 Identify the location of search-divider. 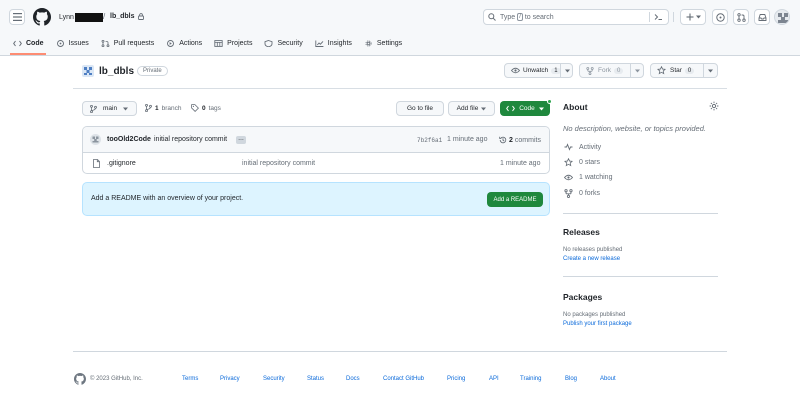
(649, 17).